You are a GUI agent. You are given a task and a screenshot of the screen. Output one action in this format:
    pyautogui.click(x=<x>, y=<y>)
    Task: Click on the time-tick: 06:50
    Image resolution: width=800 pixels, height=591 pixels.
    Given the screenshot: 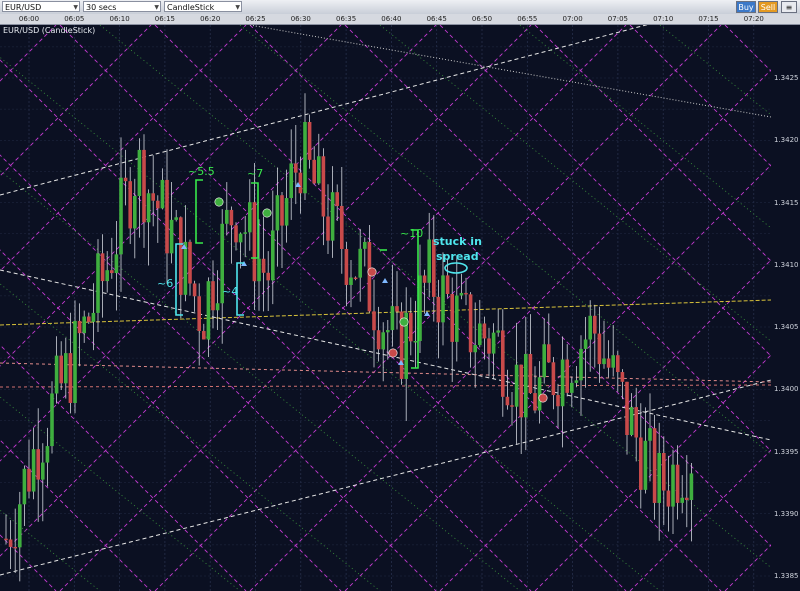 What is the action you would take?
    pyautogui.click(x=482, y=19)
    